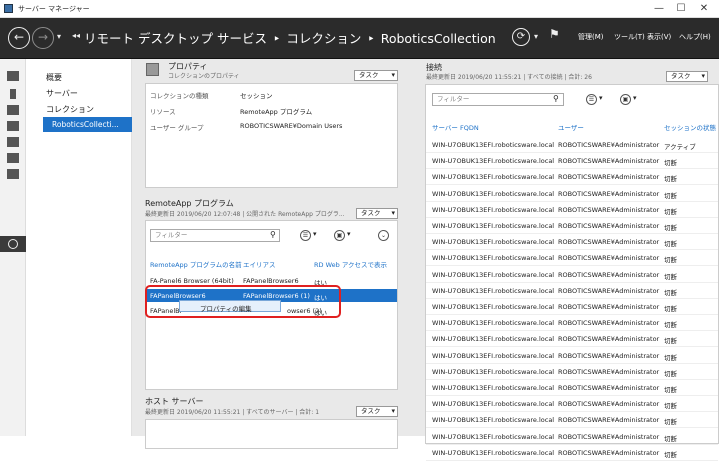 The width and height of the screenshot is (719, 461). What do you see at coordinates (291, 126) in the screenshot?
I see `prop-value: ROBOTICSWARE¥Domain Users` at bounding box center [291, 126].